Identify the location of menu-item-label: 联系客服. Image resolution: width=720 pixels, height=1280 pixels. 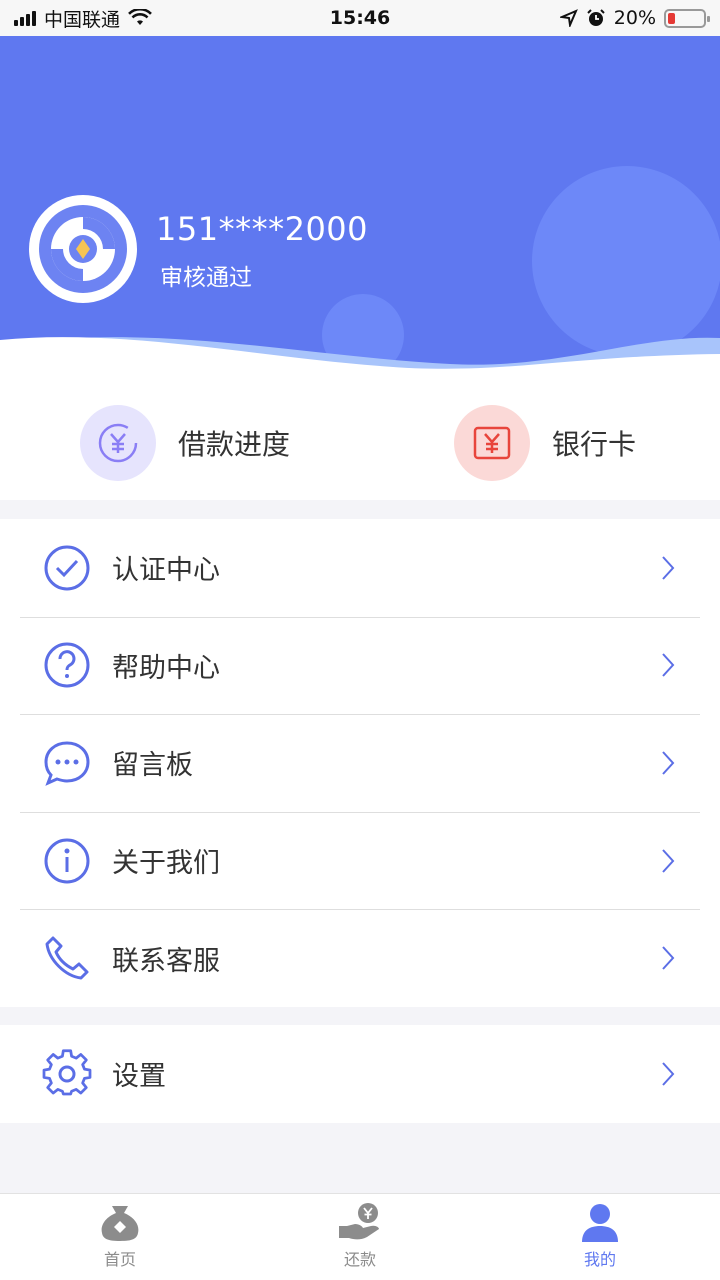
(166, 961).